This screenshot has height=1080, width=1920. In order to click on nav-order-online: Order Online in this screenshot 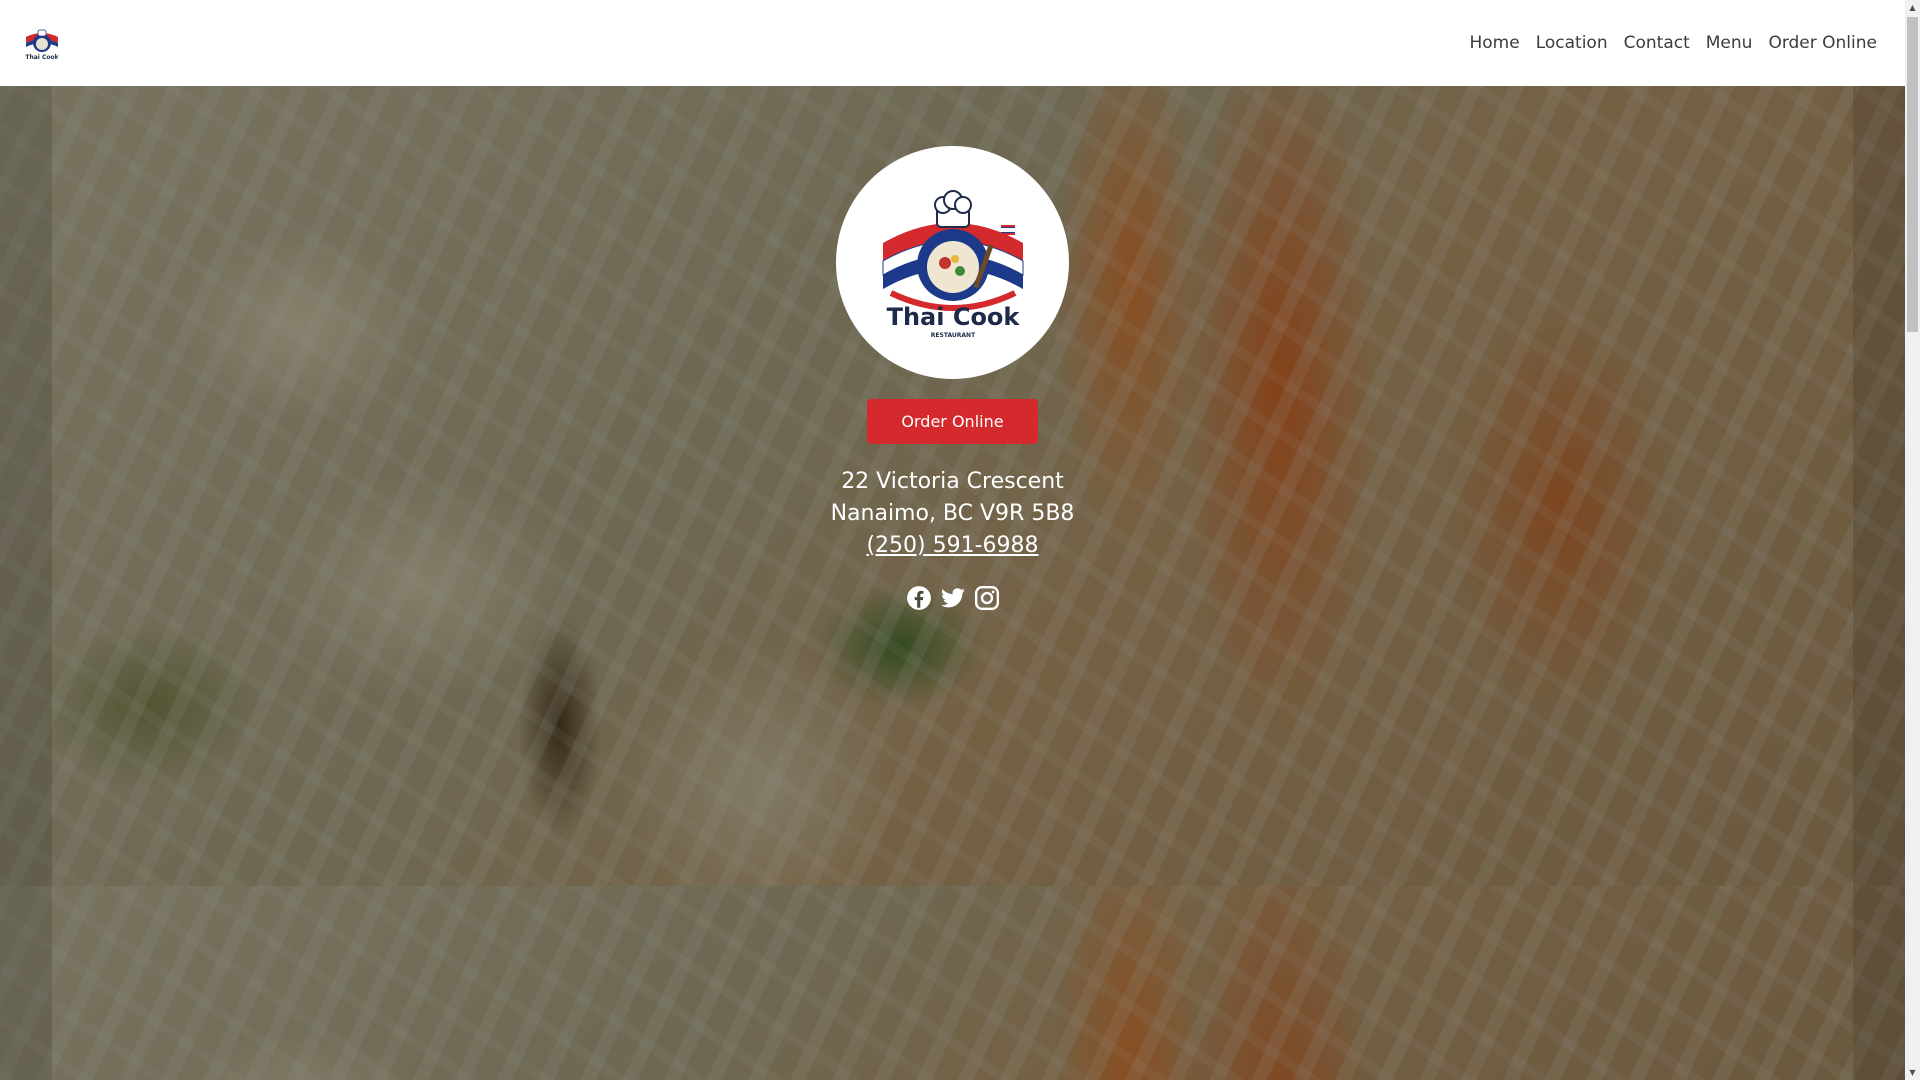, I will do `click(1822, 43)`.